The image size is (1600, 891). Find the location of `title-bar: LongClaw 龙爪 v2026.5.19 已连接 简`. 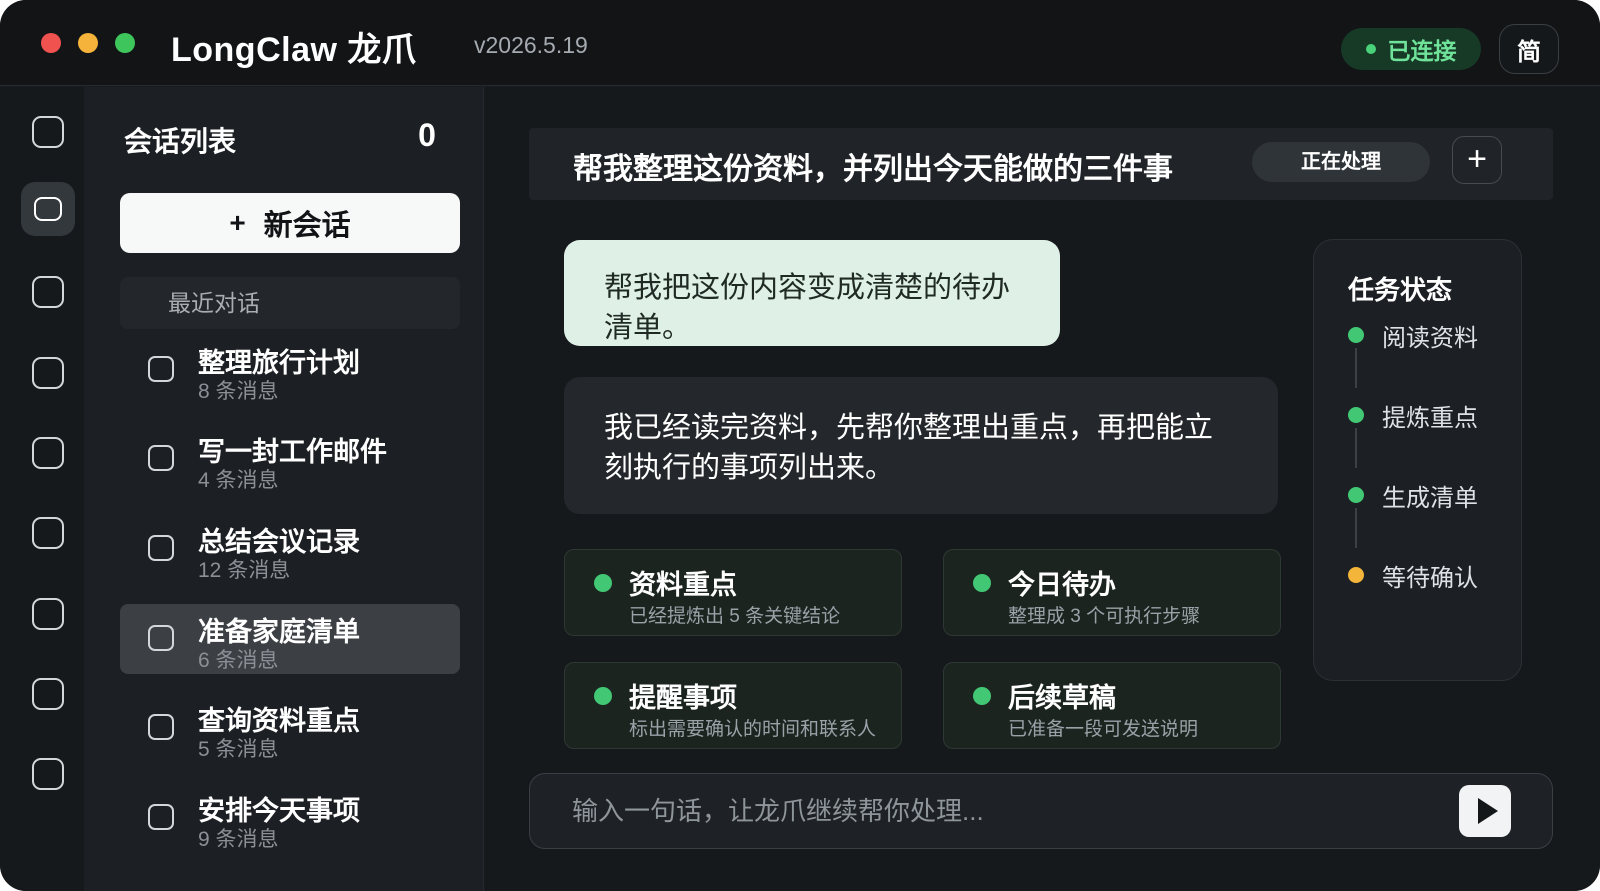

title-bar: LongClaw 龙爪 v2026.5.19 已连接 简 is located at coordinates (800, 43).